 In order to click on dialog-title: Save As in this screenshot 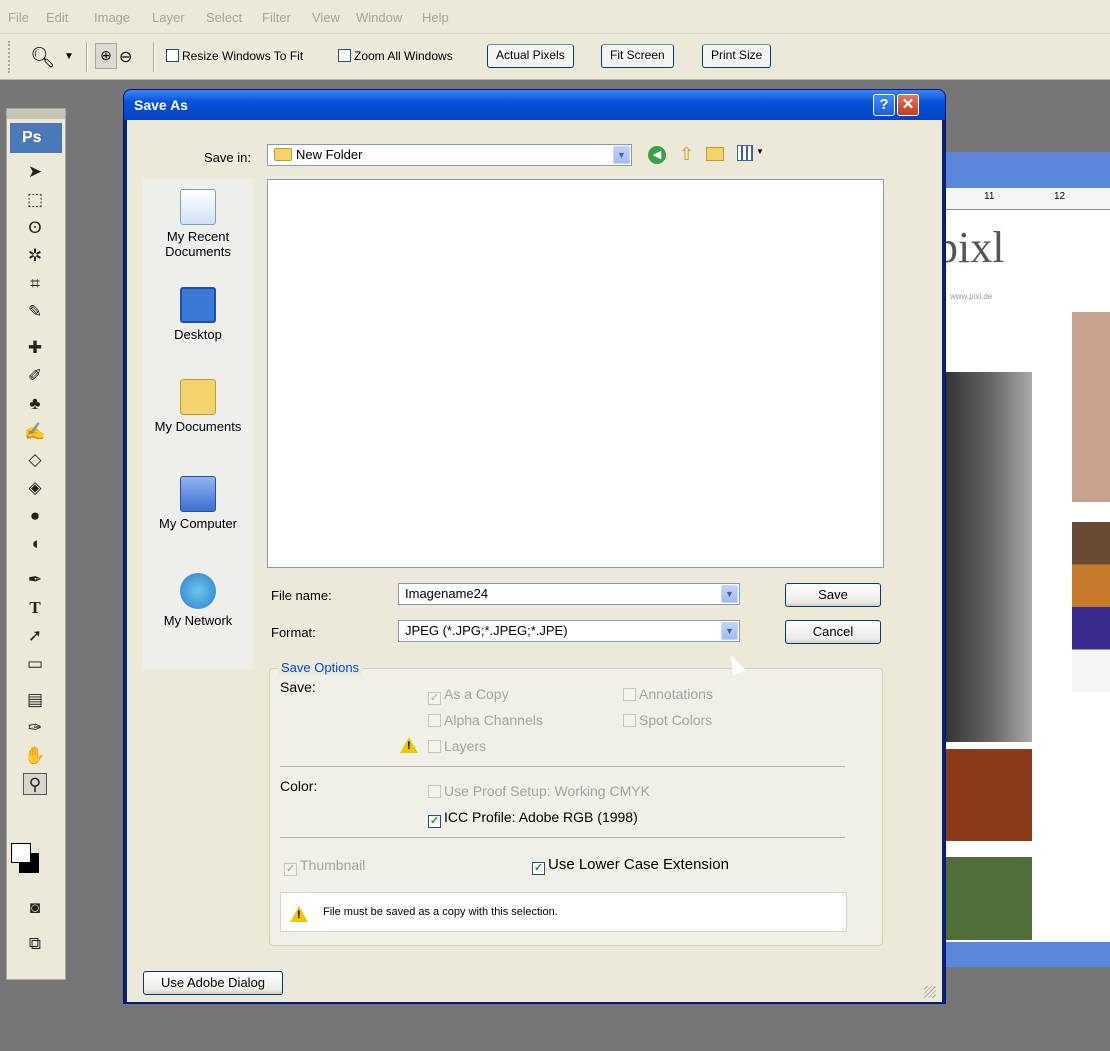, I will do `click(161, 105)`.